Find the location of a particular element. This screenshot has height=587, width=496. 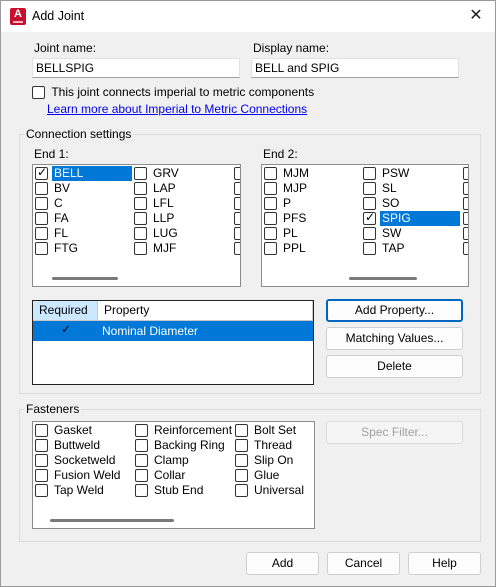

end1-item: BV is located at coordinates (53, 188).